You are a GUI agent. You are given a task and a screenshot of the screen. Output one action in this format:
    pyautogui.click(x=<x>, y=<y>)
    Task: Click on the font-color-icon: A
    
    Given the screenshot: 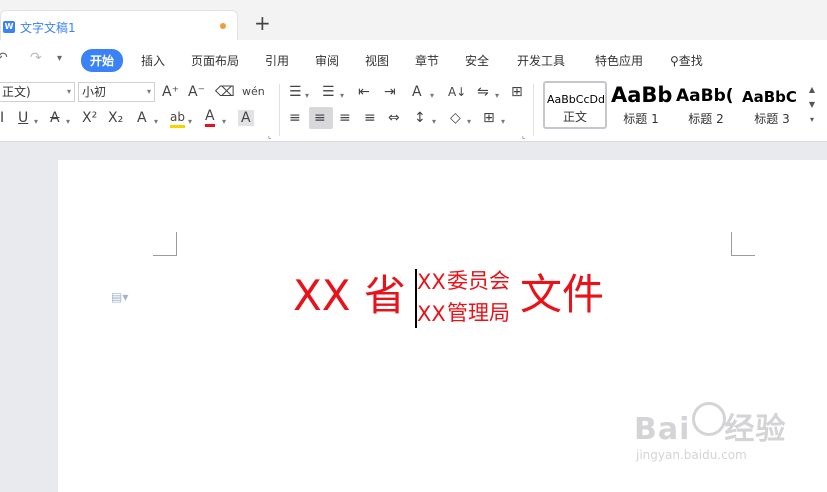 What is the action you would take?
    pyautogui.click(x=210, y=117)
    